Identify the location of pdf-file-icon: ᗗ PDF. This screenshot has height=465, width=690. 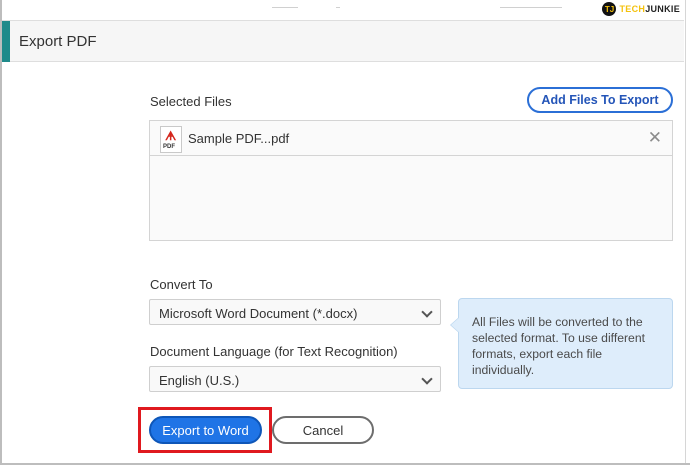
(171, 139).